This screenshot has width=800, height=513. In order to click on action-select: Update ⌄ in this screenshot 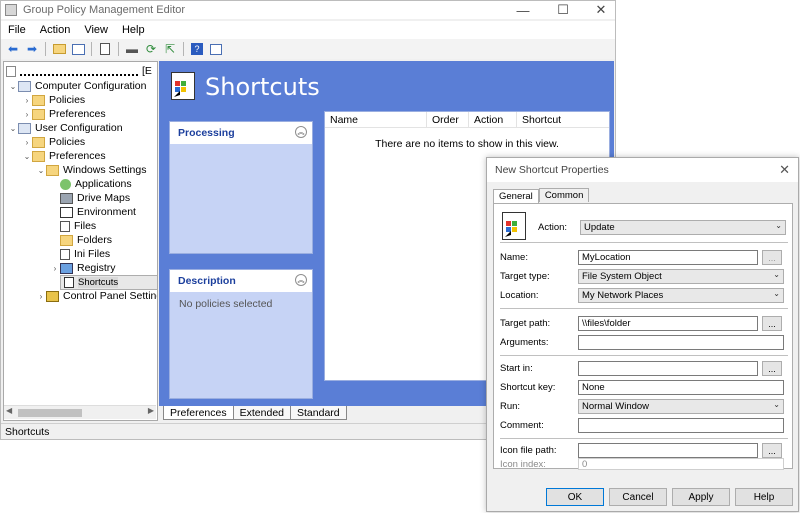, I will do `click(683, 227)`.